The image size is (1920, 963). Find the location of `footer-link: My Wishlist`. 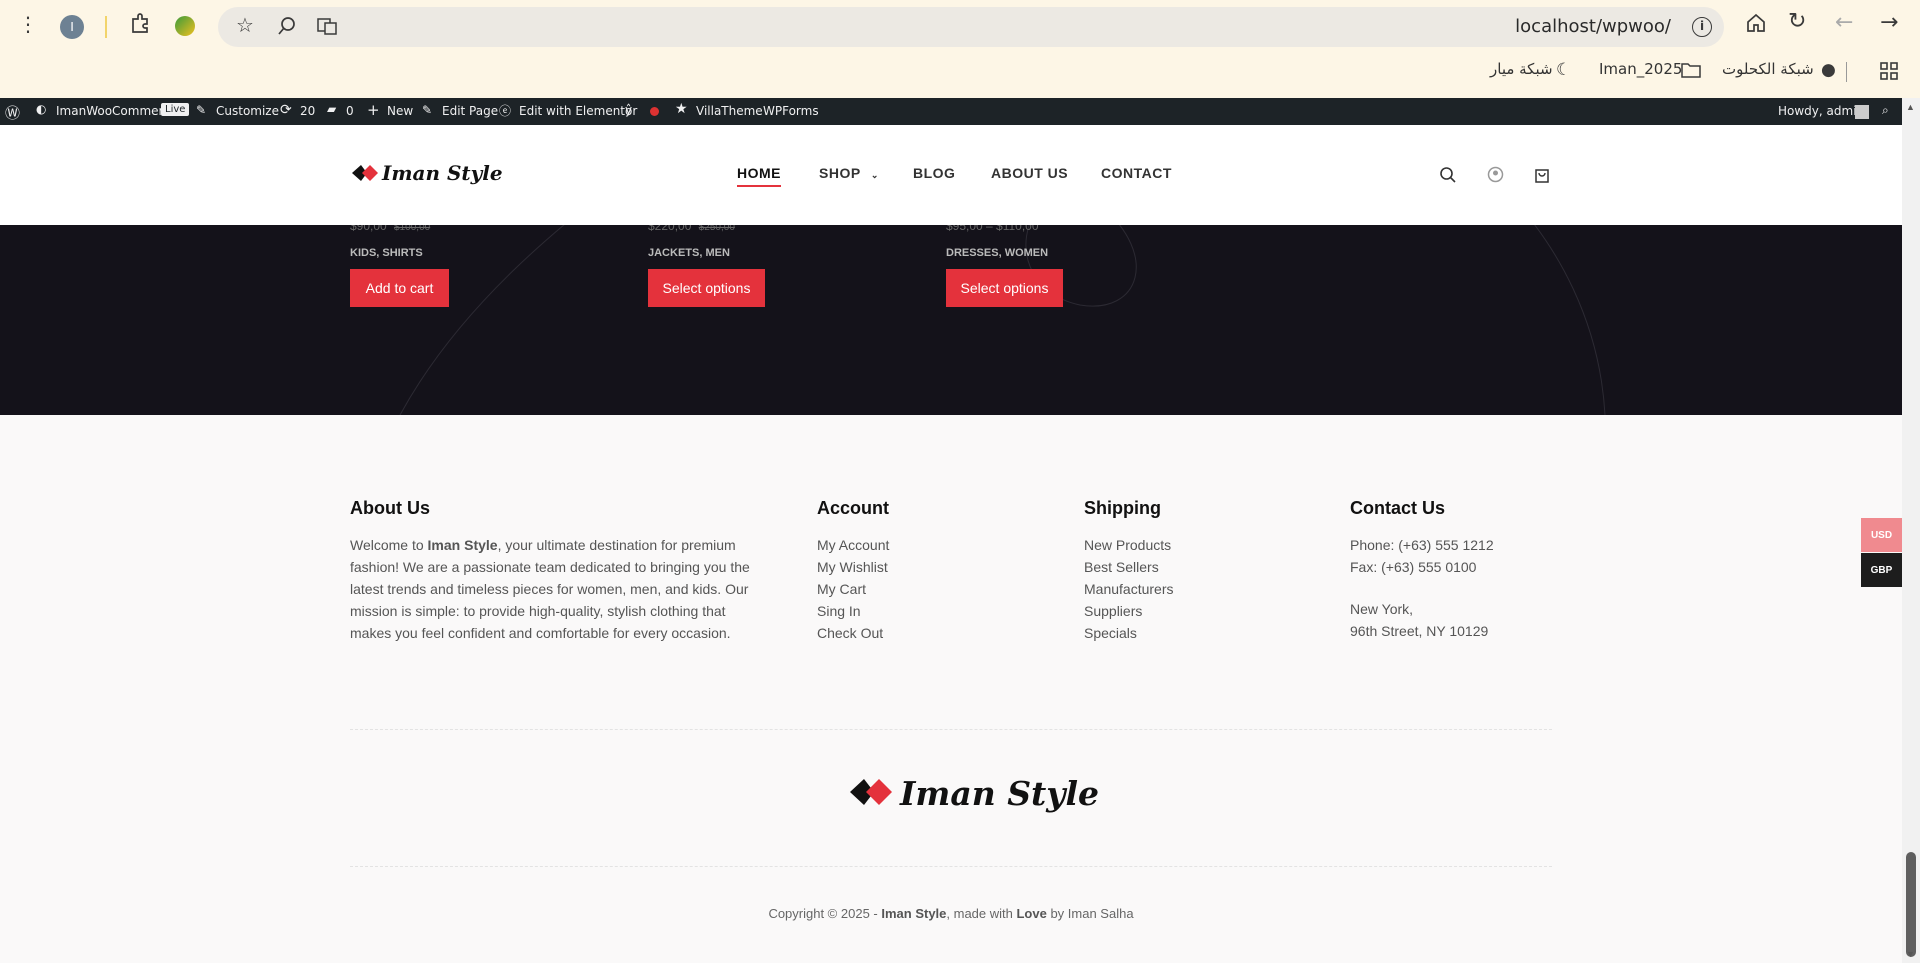

footer-link: My Wishlist is located at coordinates (852, 567).